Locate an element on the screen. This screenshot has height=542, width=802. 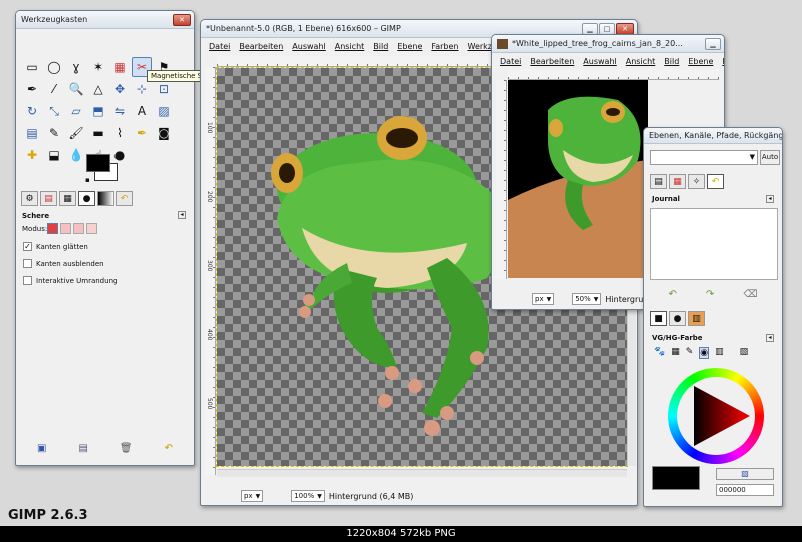
move-tool-icon: ✥ is located at coordinates (120, 89).